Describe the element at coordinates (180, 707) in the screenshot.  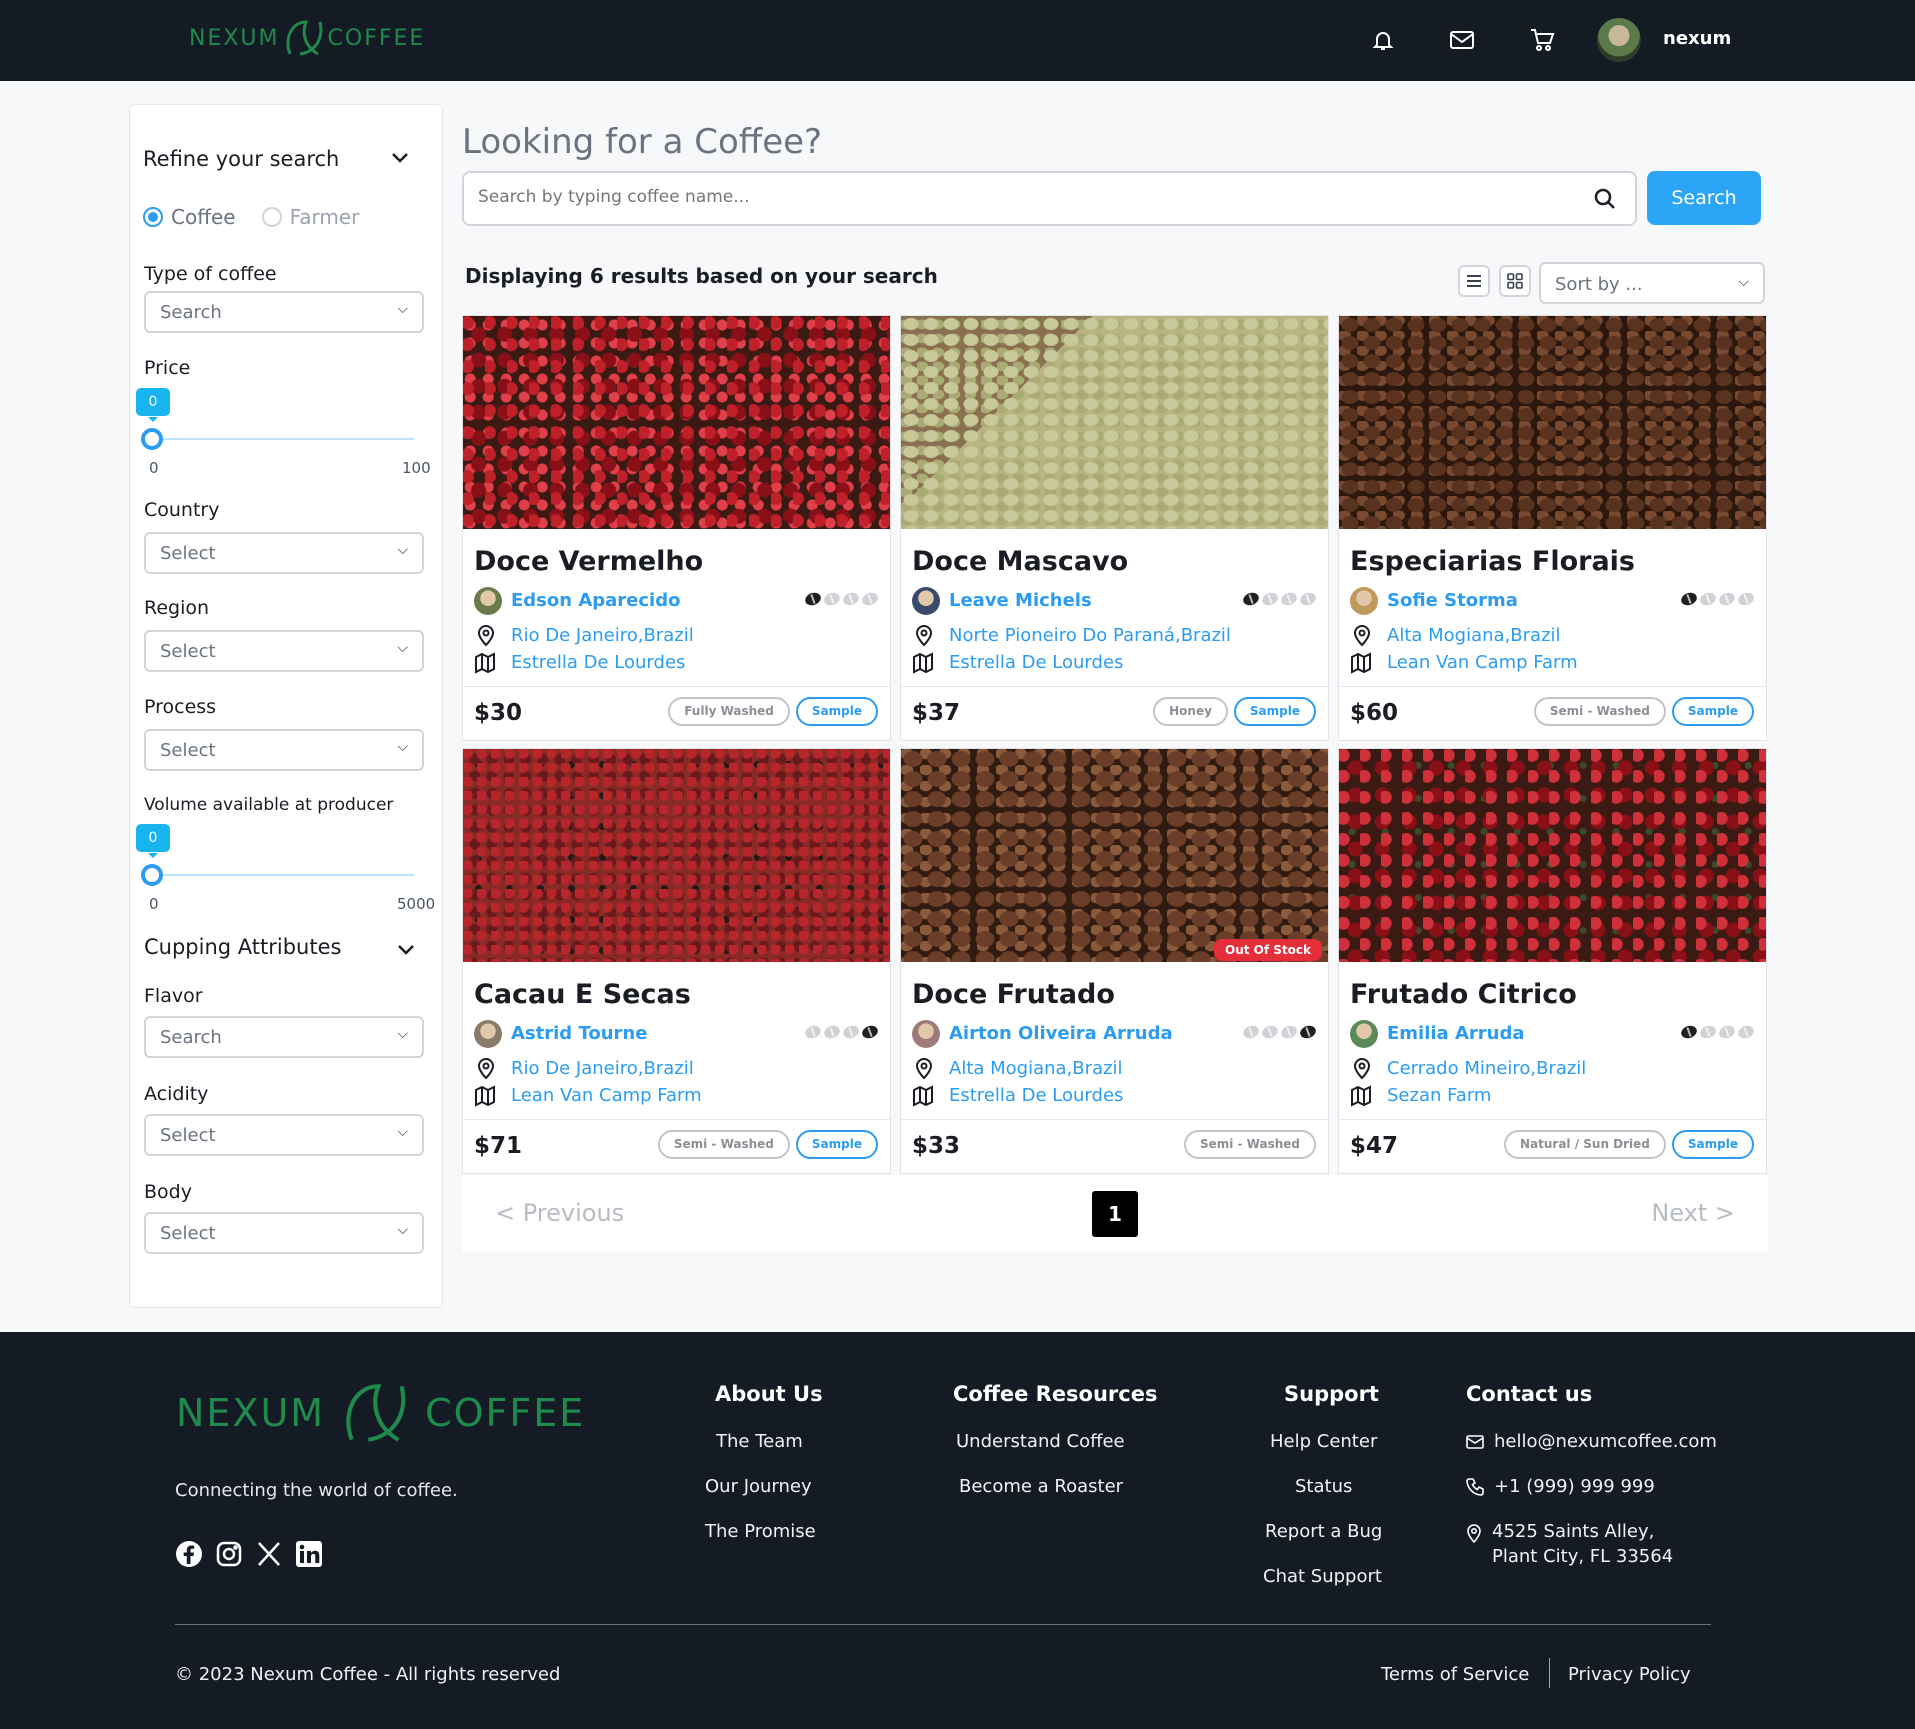
I see `process-label: Process` at that location.